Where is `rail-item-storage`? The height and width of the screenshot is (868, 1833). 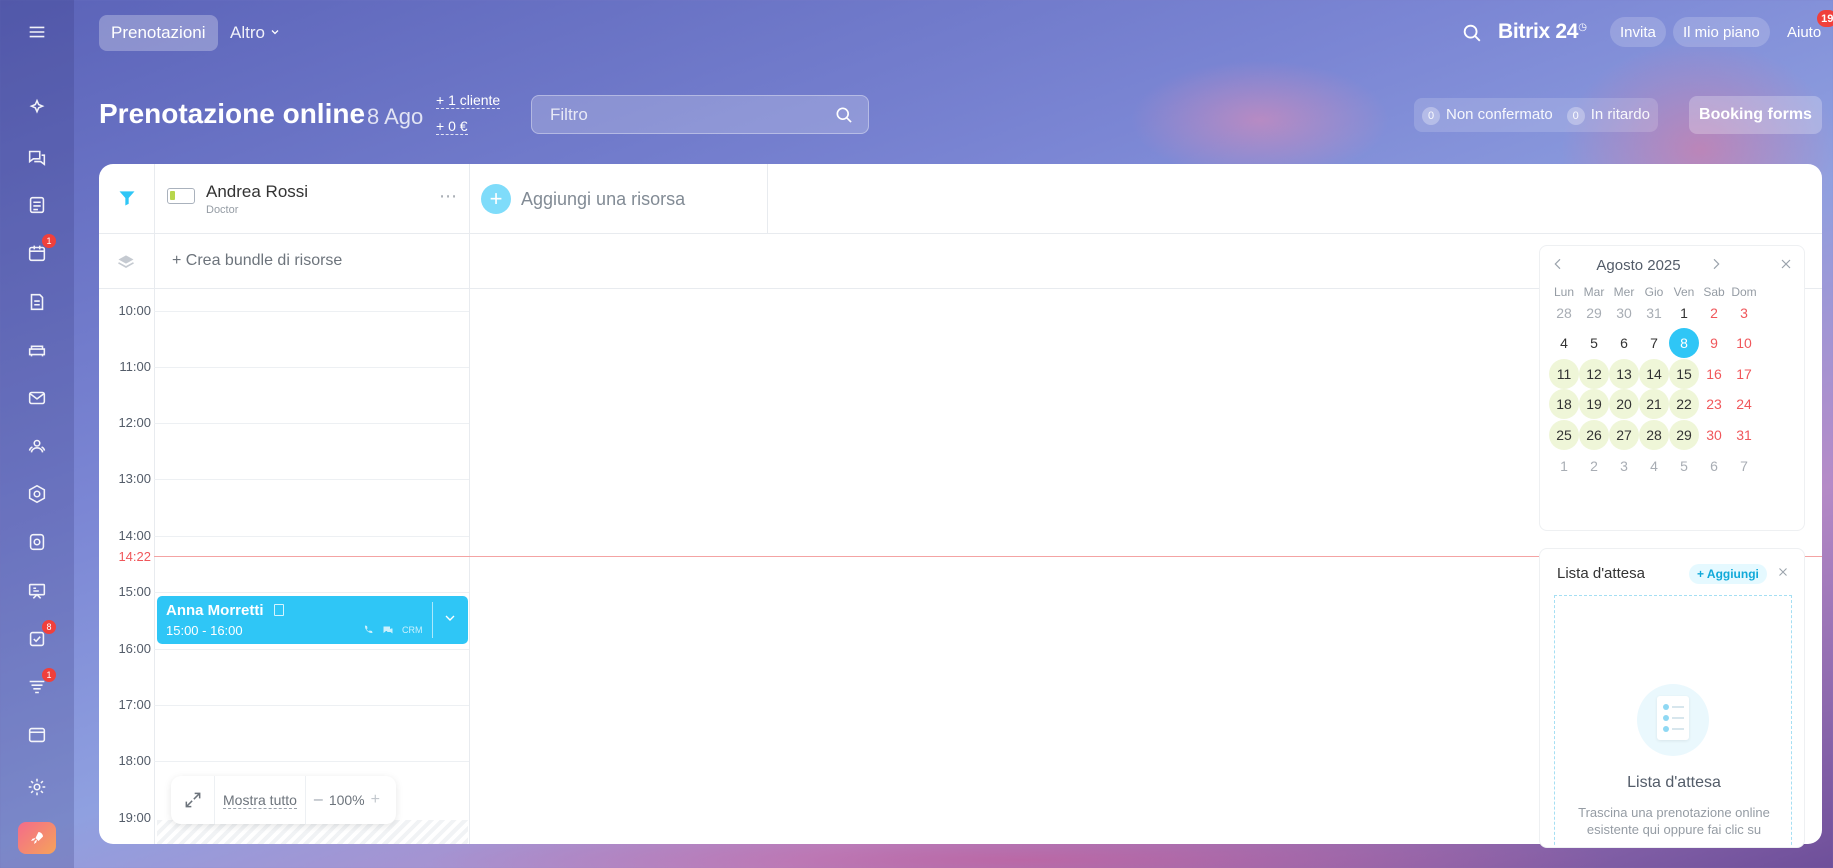
rail-item-storage is located at coordinates (37, 542).